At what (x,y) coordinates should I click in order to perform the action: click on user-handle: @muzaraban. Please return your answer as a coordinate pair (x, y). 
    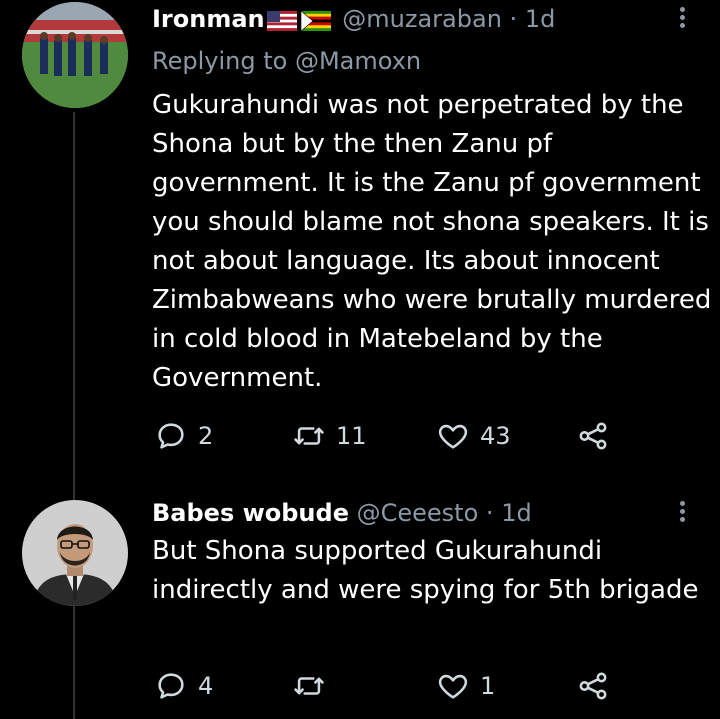
    Looking at the image, I should click on (422, 19).